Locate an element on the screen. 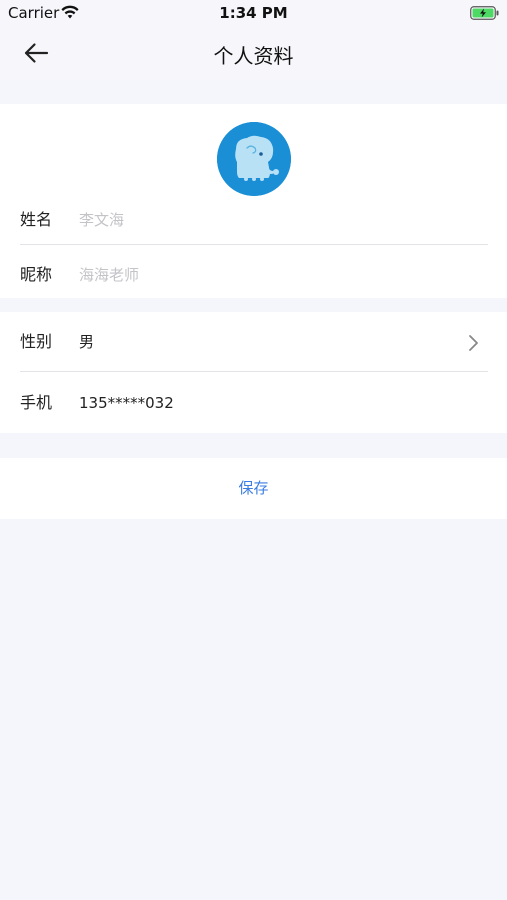 The image size is (507, 900). name-value: 李文海 is located at coordinates (101, 220).